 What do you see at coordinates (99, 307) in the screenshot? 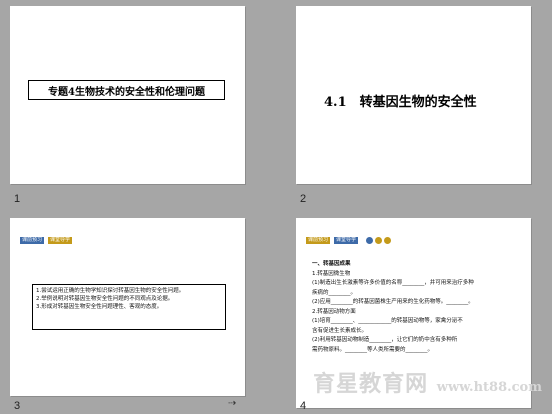
I see `objective-line: 3.形成对转基因生物安全性问题理性、客观的态度。` at bounding box center [99, 307].